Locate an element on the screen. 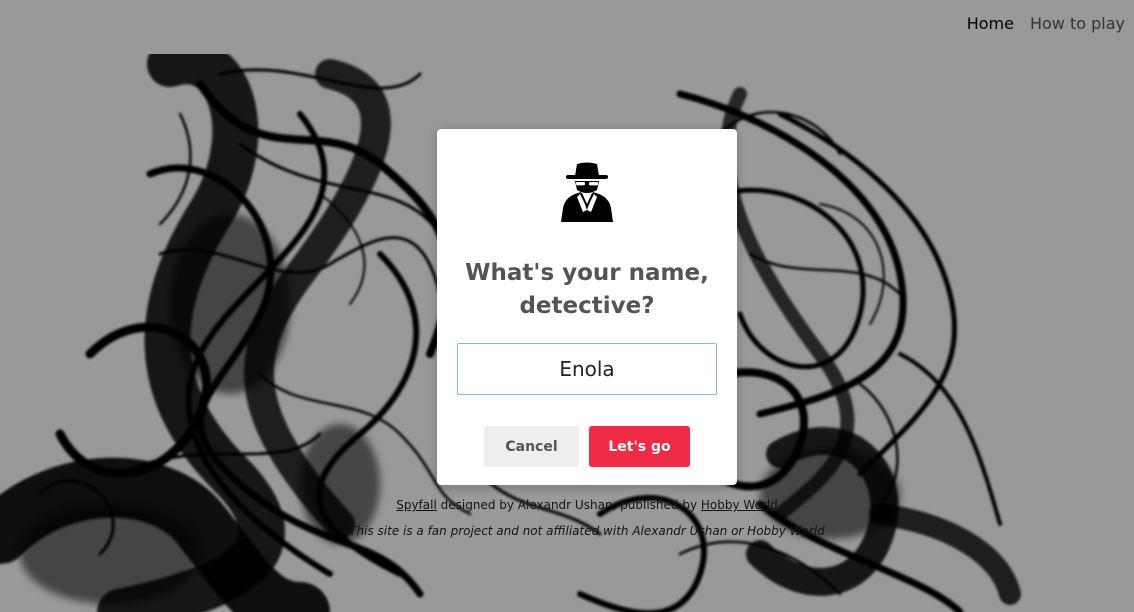 This screenshot has width=1134, height=612. detective-name-input is located at coordinates (587, 369).